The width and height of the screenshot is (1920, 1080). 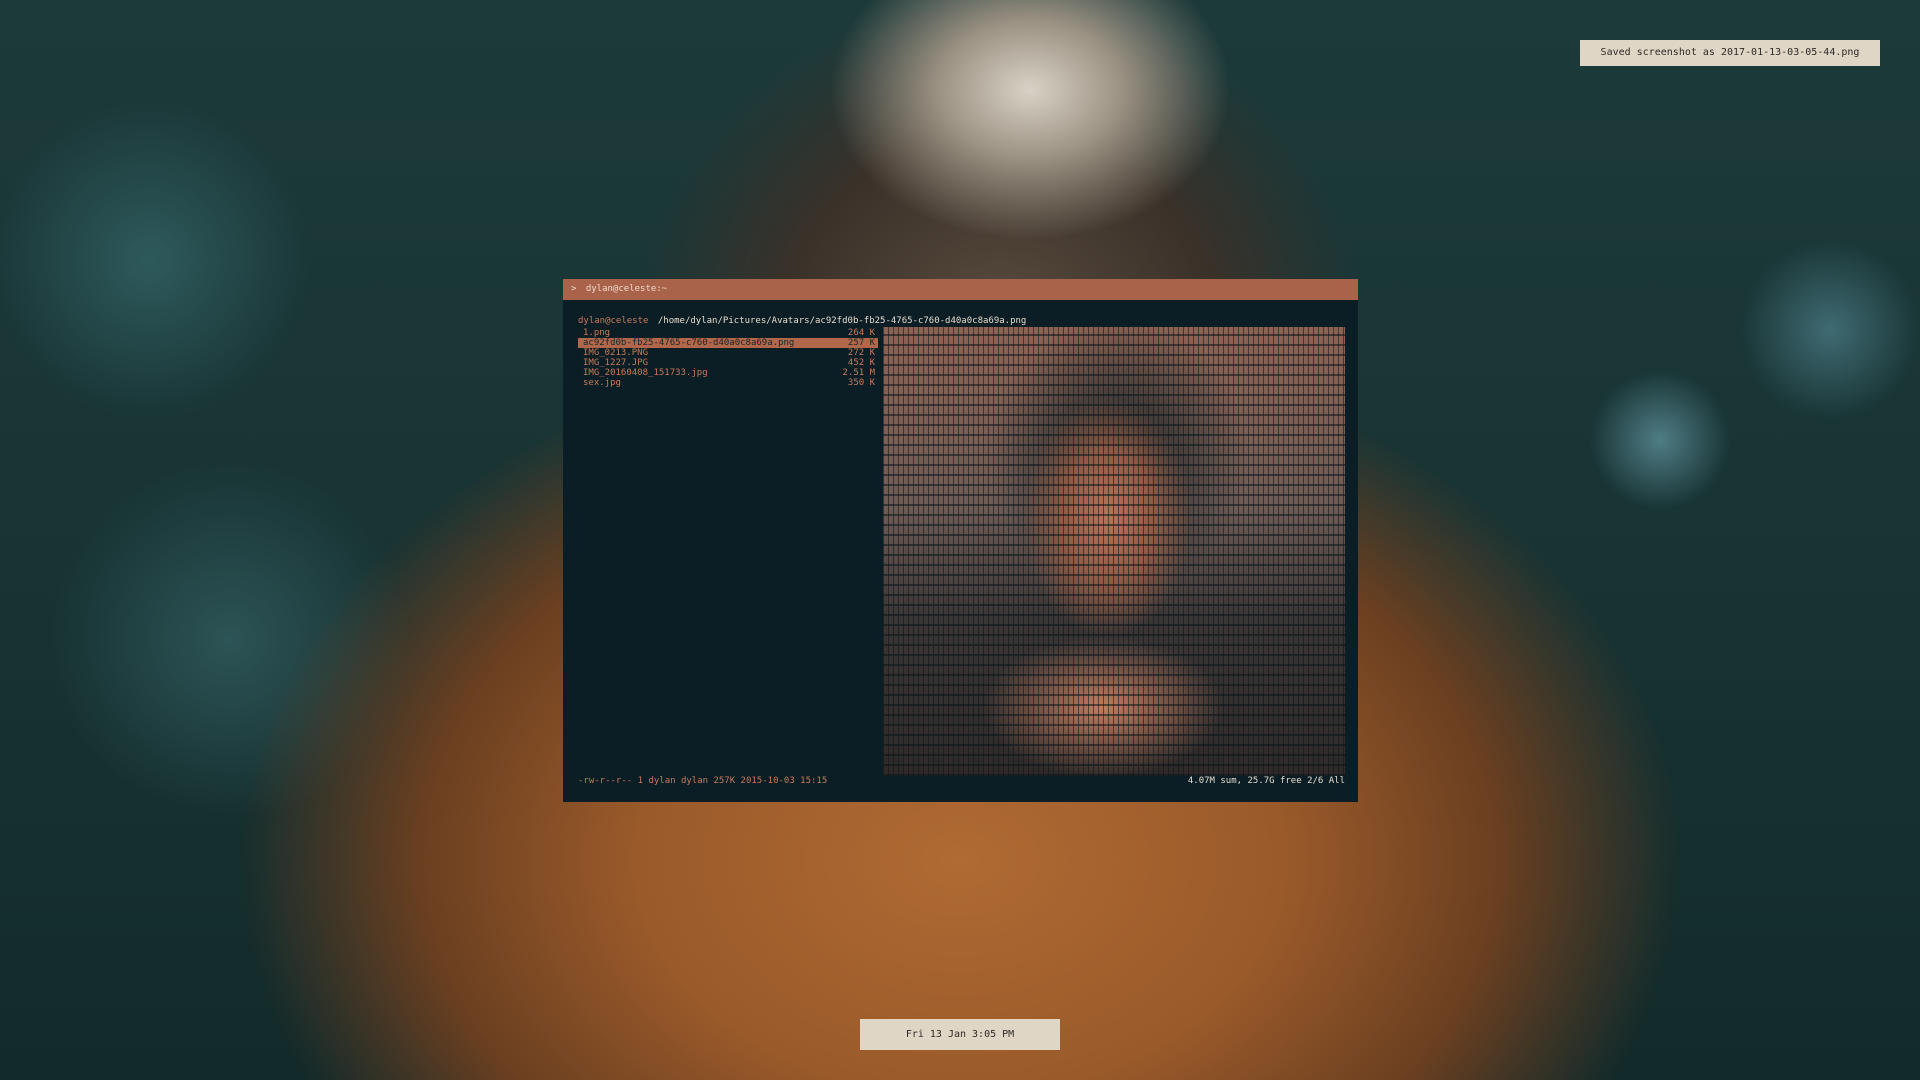 What do you see at coordinates (597, 333) in the screenshot?
I see `file-name: 1.png` at bounding box center [597, 333].